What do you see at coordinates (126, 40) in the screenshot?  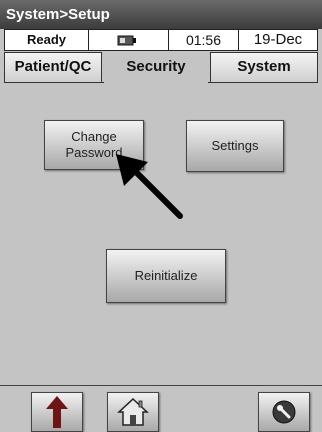 I see `battery-icon` at bounding box center [126, 40].